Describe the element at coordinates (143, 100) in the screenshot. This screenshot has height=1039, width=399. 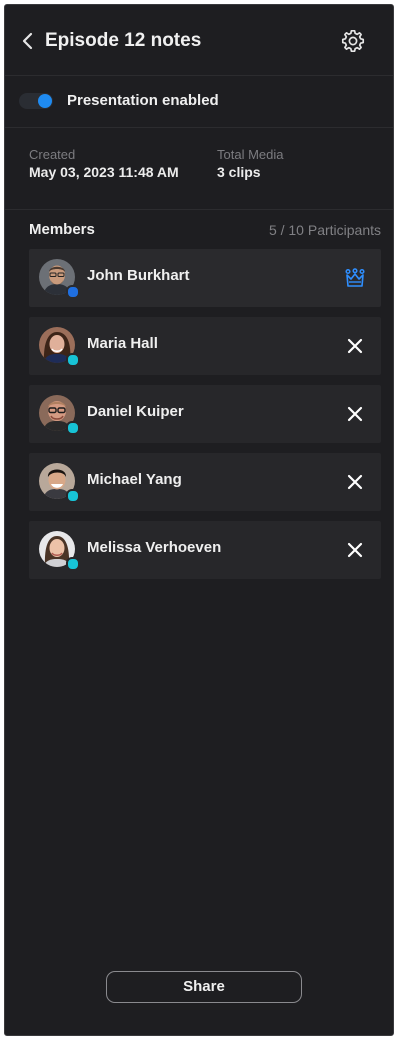
I see `presentation-label: Presentation enabled` at that location.